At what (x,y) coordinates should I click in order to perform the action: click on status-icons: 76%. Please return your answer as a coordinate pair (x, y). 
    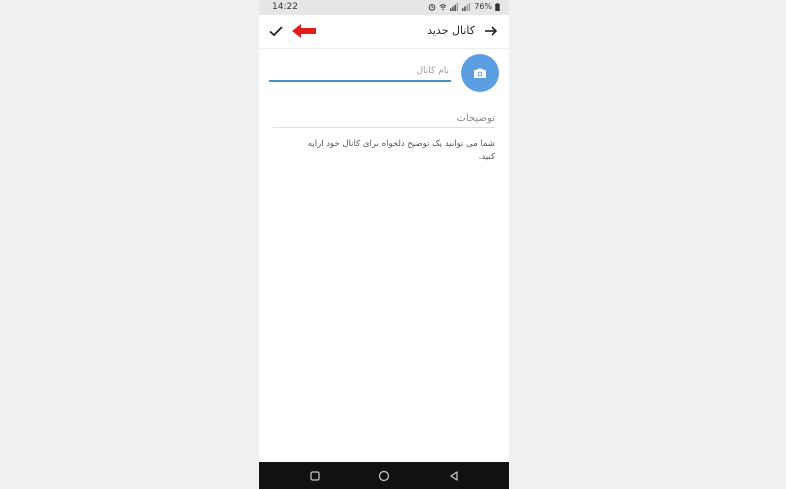
    Looking at the image, I should click on (464, 6).